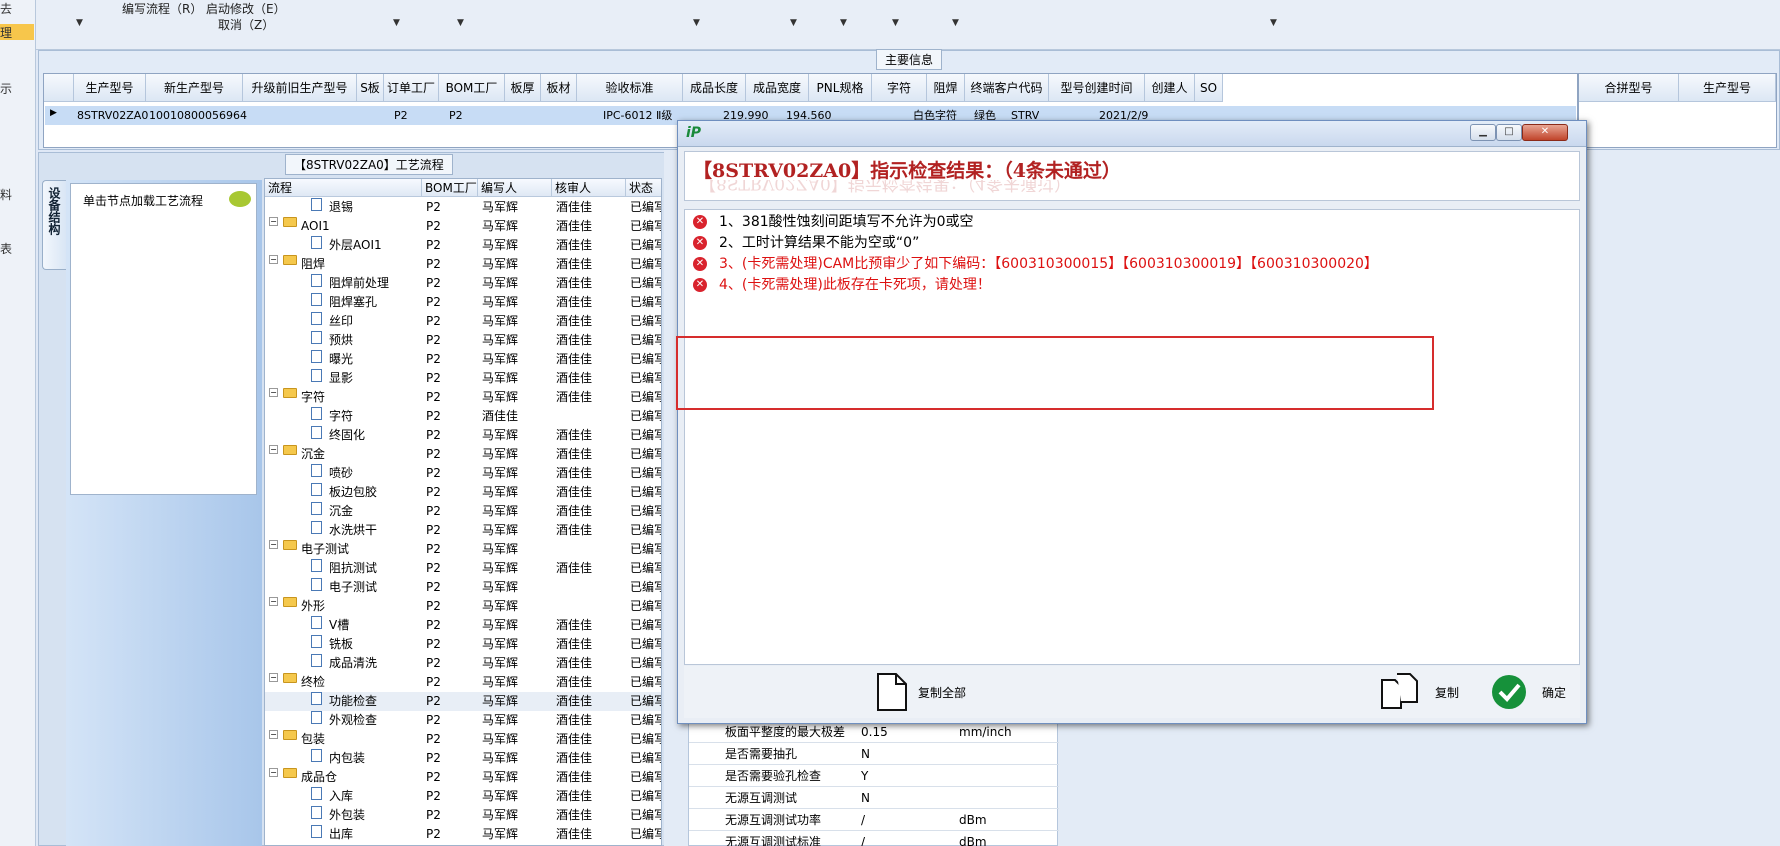  Describe the element at coordinates (840, 88) in the screenshot. I see `col-header: PNL规格` at that location.